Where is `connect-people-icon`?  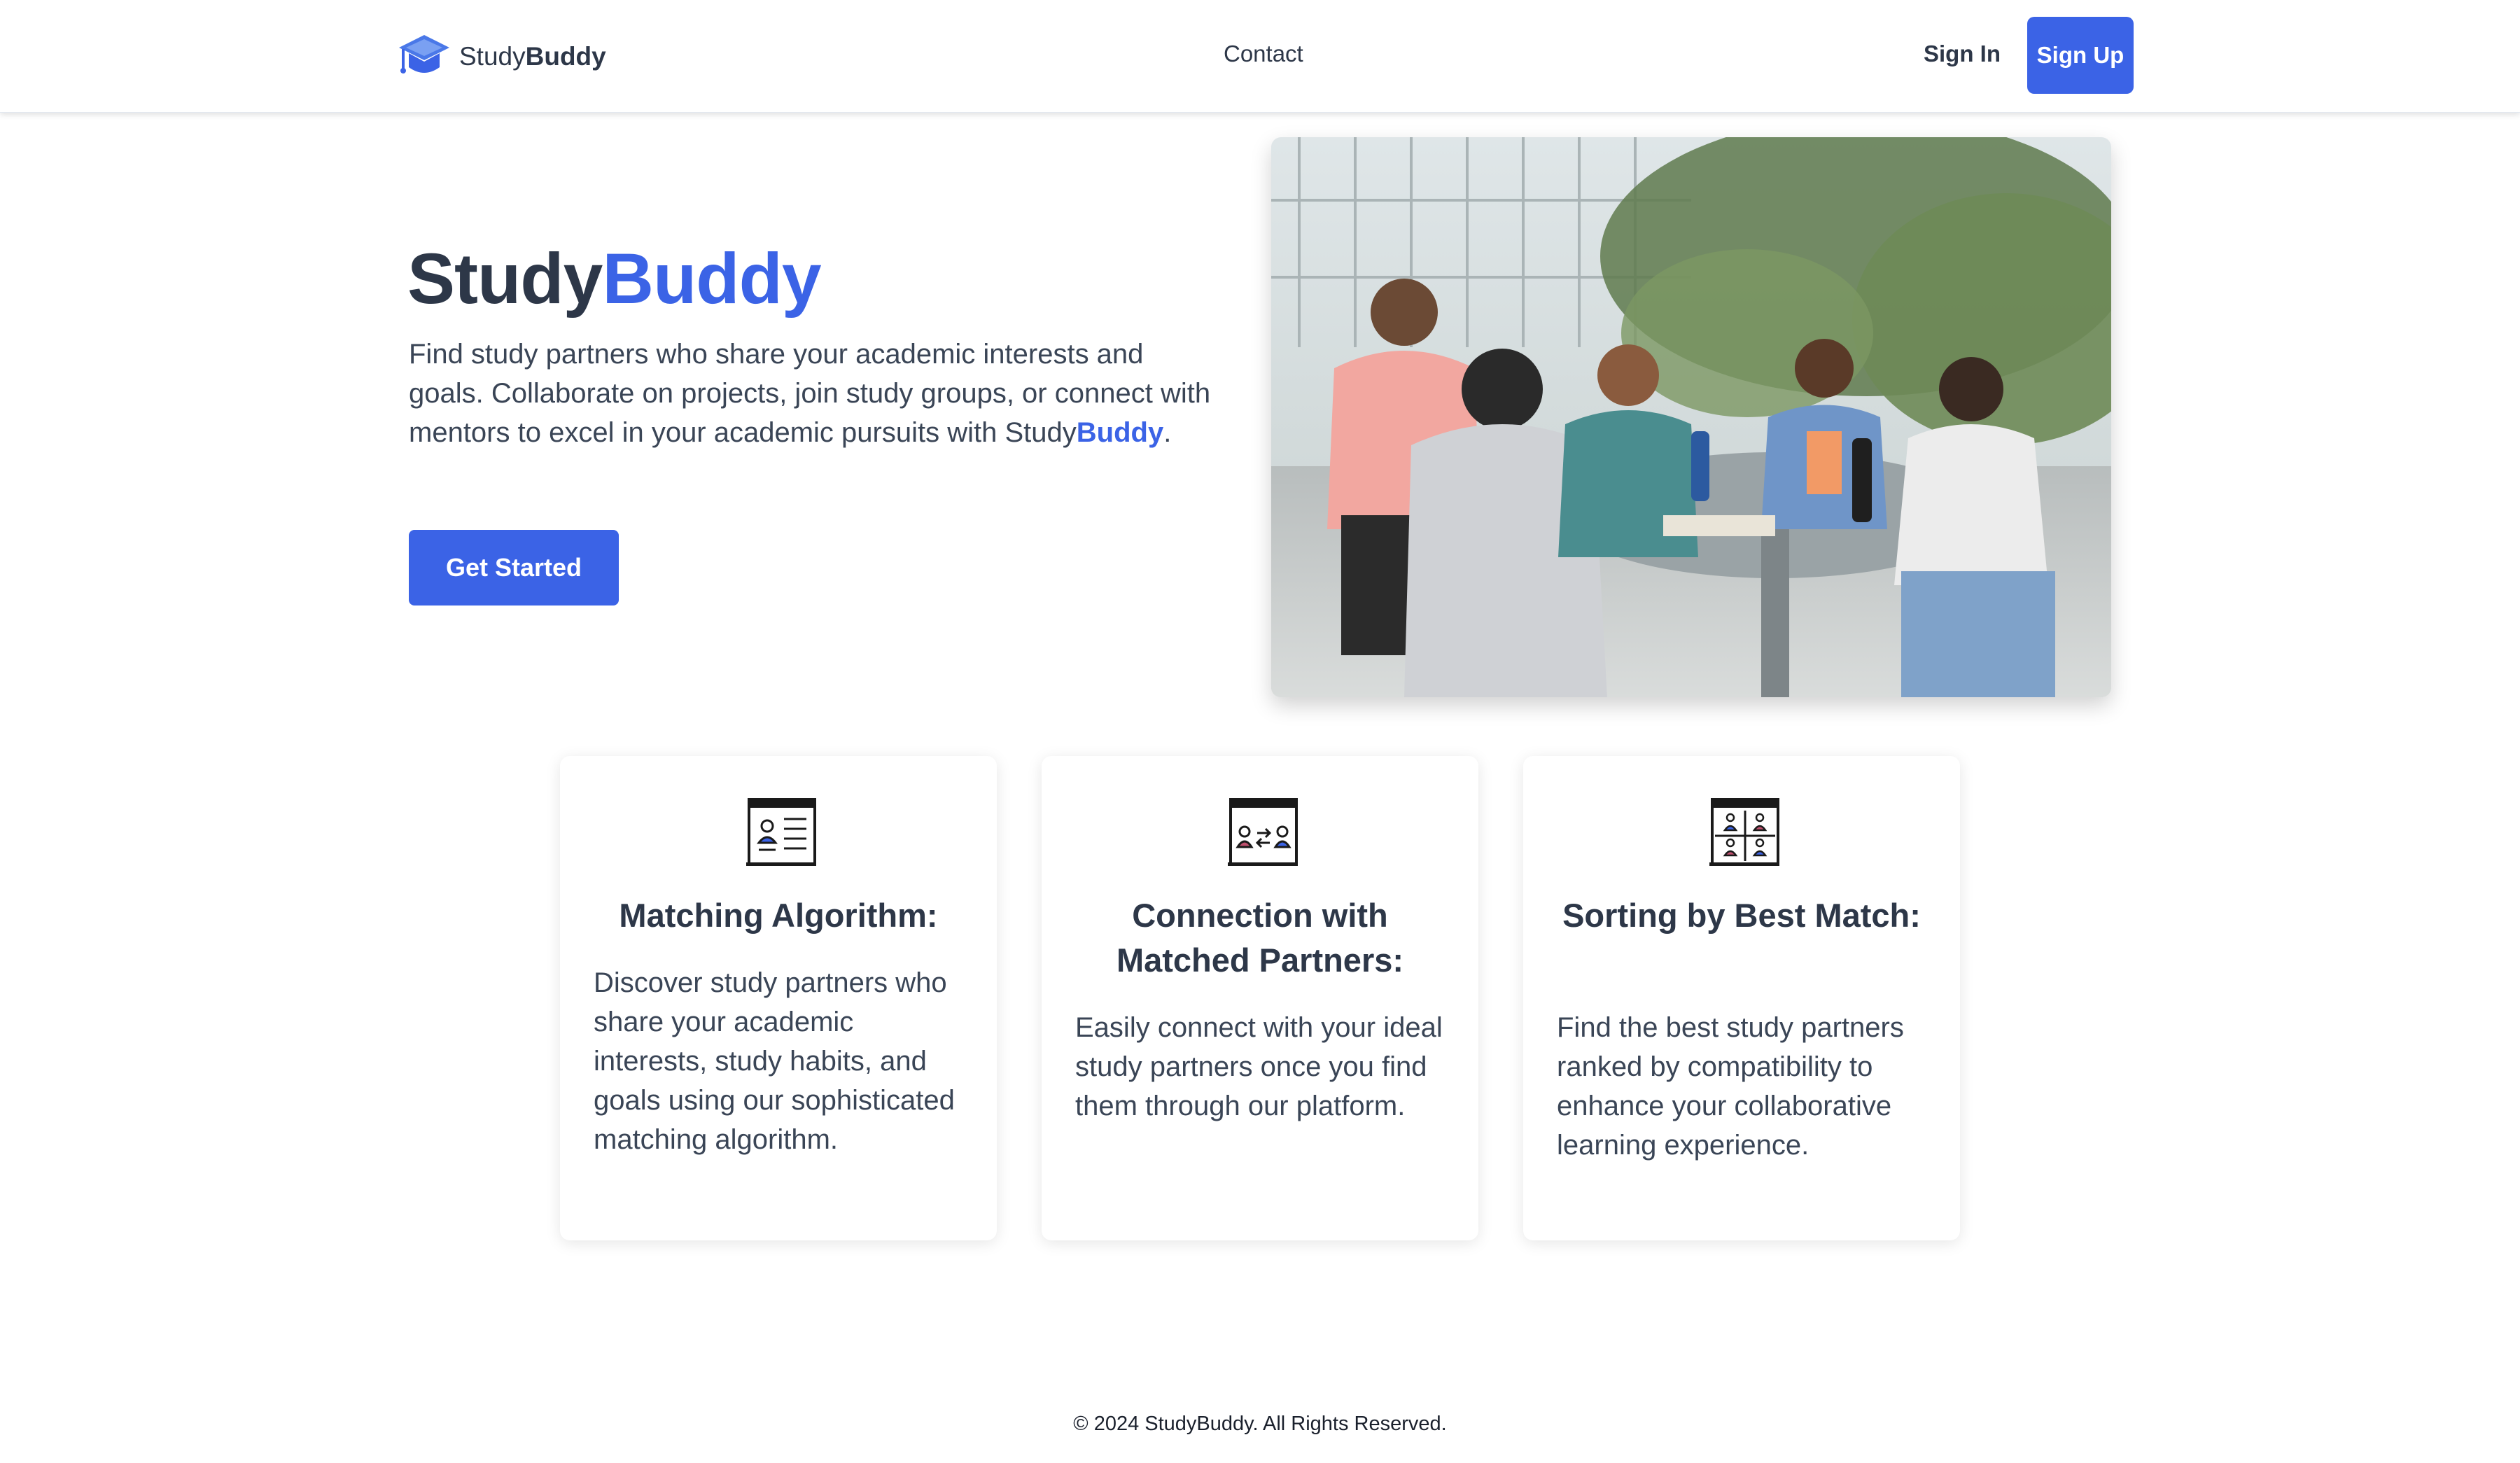 connect-people-icon is located at coordinates (1263, 832).